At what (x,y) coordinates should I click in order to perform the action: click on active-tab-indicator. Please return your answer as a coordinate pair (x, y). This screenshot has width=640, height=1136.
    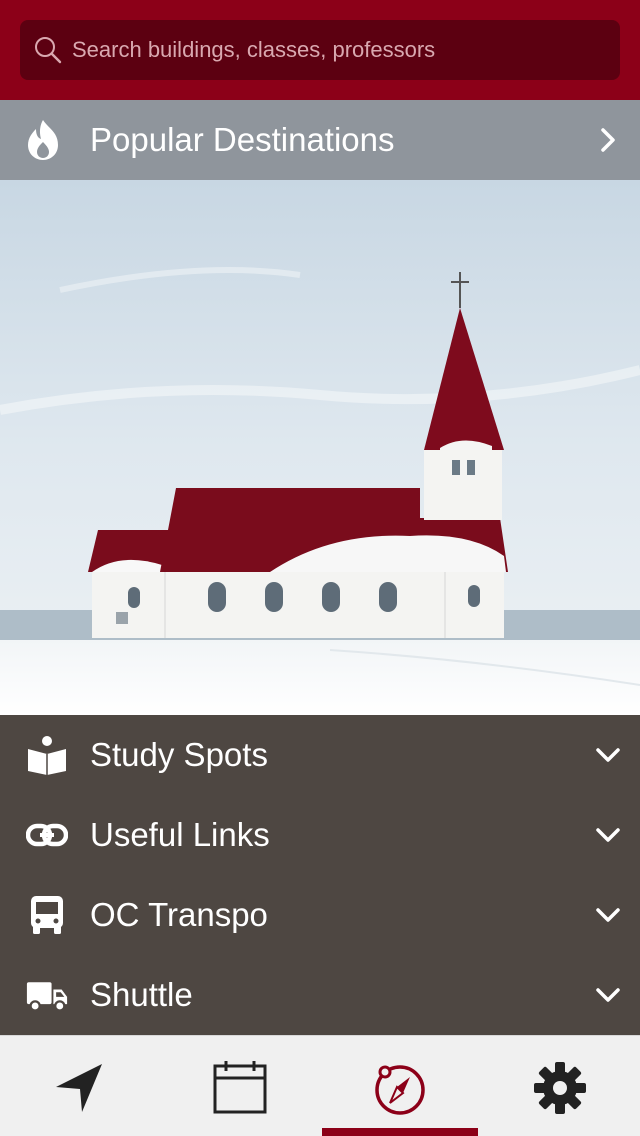
    Looking at the image, I should click on (400, 1132).